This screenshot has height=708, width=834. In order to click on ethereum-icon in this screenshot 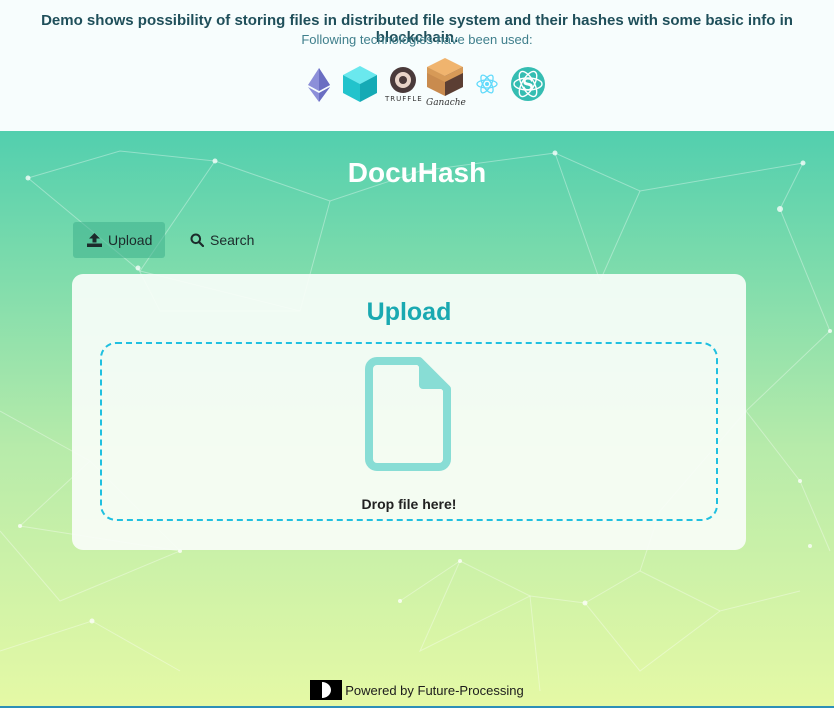, I will do `click(319, 85)`.